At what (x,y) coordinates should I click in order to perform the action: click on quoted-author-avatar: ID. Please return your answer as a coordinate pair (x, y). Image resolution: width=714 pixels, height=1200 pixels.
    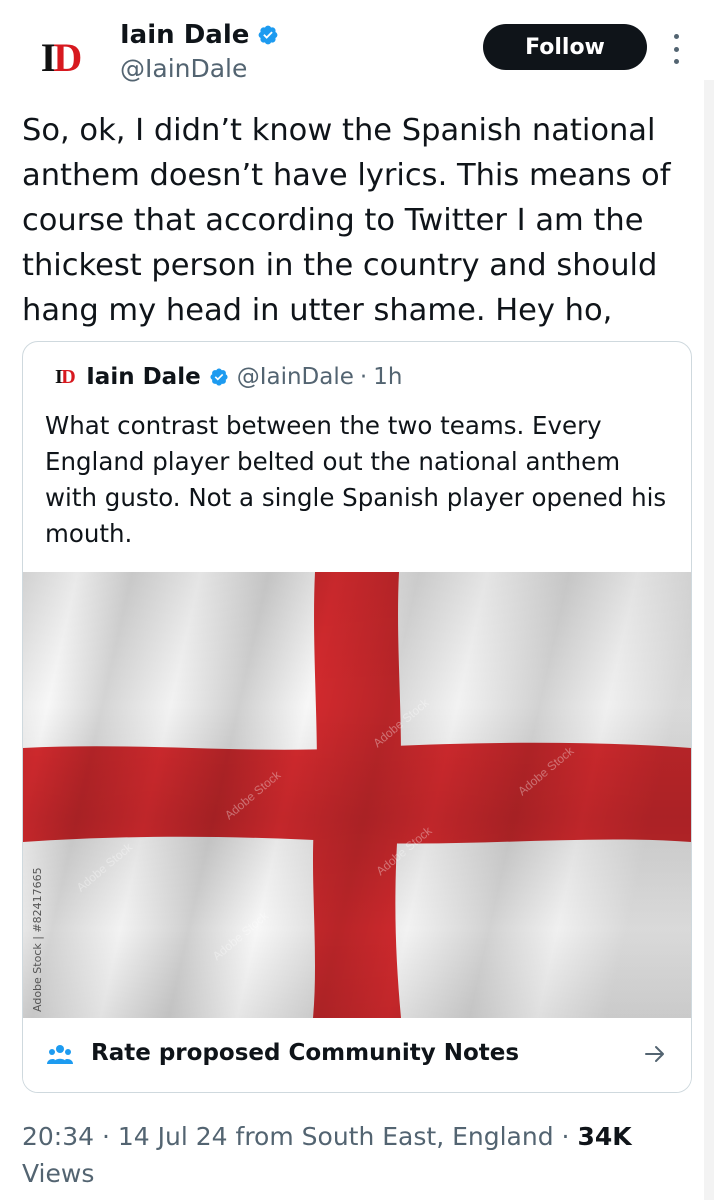
    Looking at the image, I should click on (65, 377).